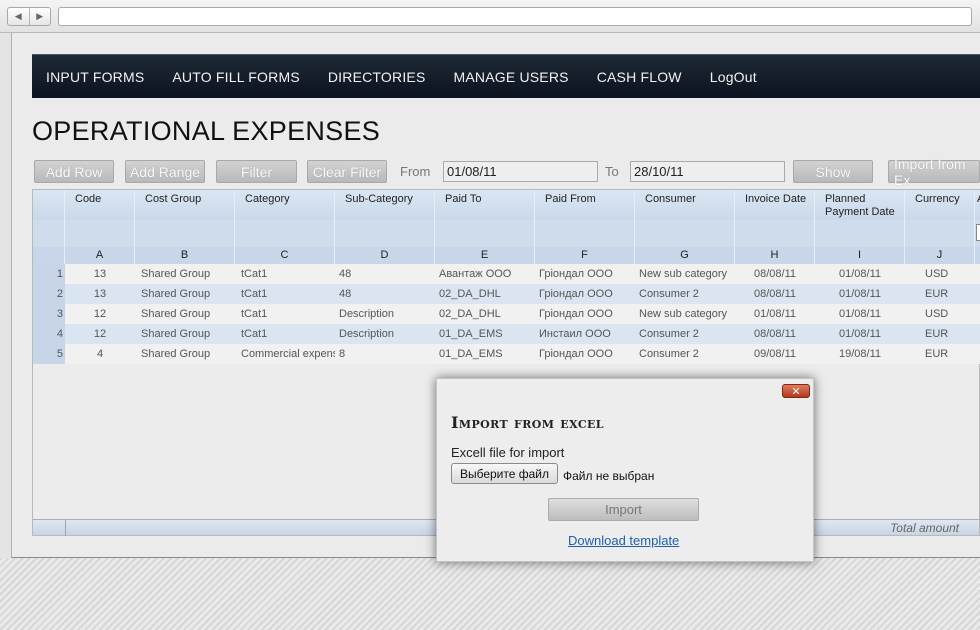  I want to click on header-code: Code, so click(100, 205).